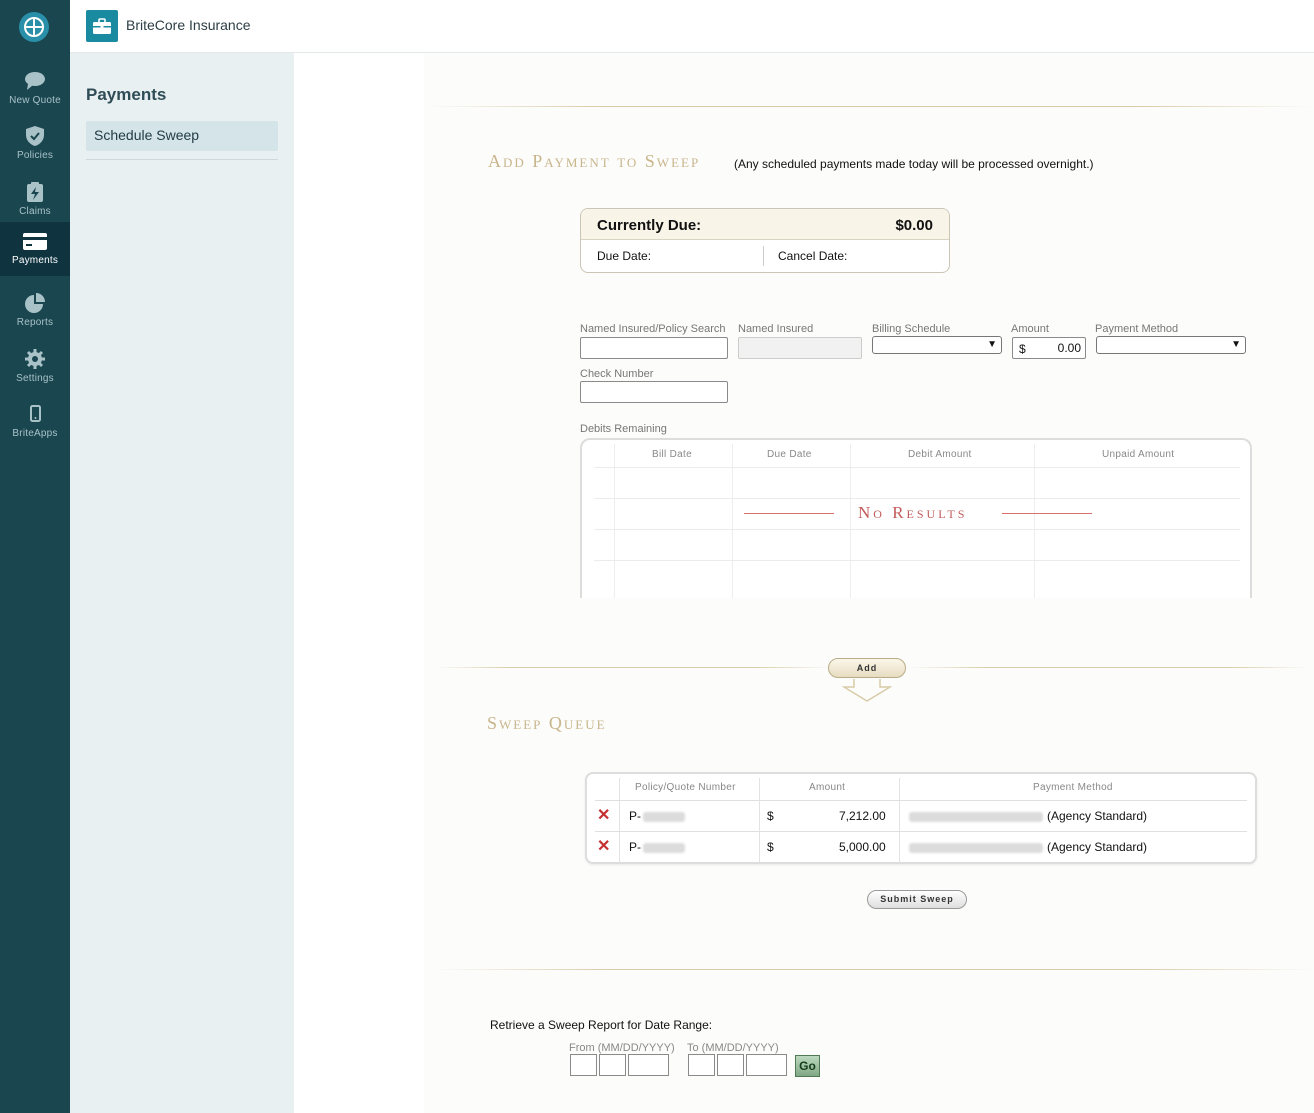 This screenshot has height=1113, width=1314. Describe the element at coordinates (862, 847) in the screenshot. I see `amount-value: 5,000.00` at that location.